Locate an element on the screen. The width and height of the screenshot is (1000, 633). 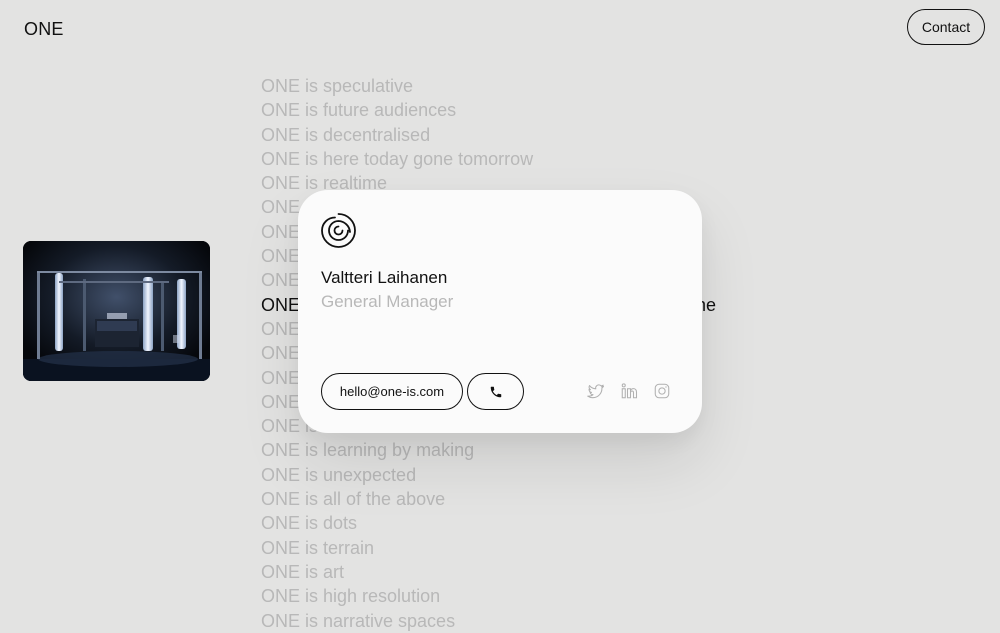
statement-item: ONE is unexpected is located at coordinates (488, 475).